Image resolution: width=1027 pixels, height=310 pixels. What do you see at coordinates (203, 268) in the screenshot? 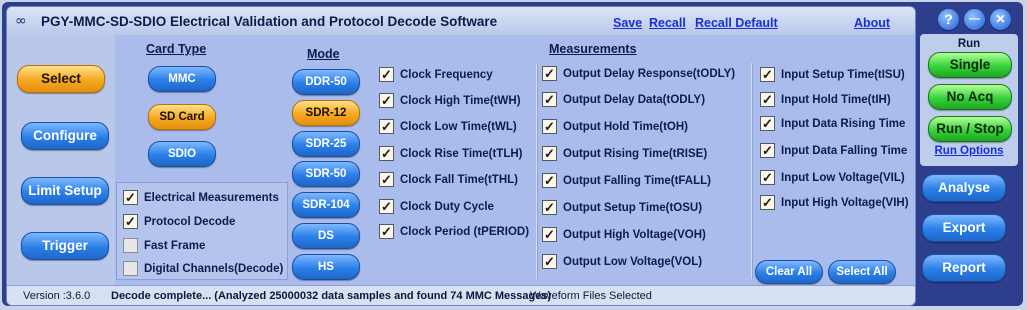
I see `option-digital-channels: Digital Channels(Decode)` at bounding box center [203, 268].